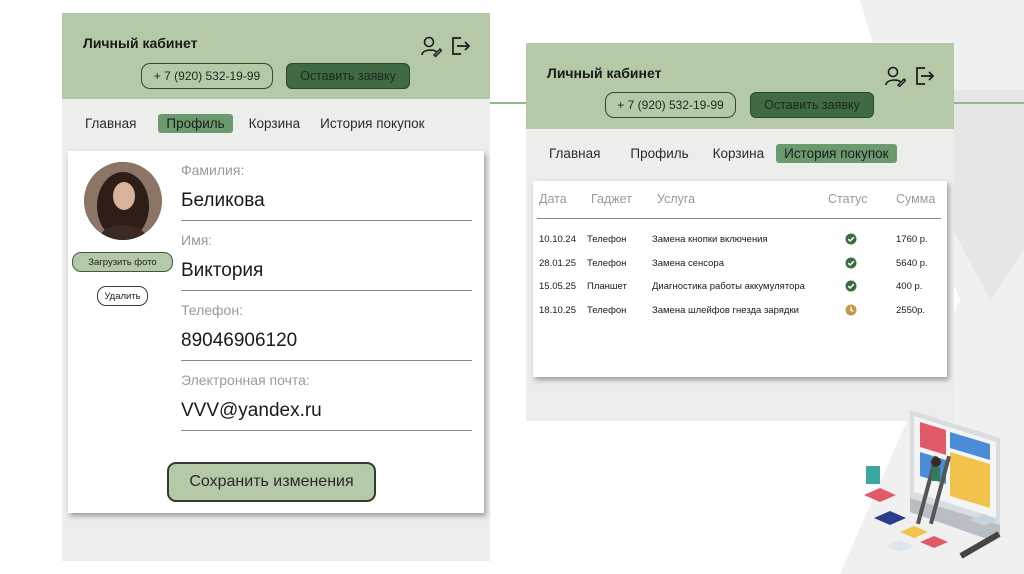 The image size is (1024, 574). What do you see at coordinates (123, 201) in the screenshot?
I see `avatar` at bounding box center [123, 201].